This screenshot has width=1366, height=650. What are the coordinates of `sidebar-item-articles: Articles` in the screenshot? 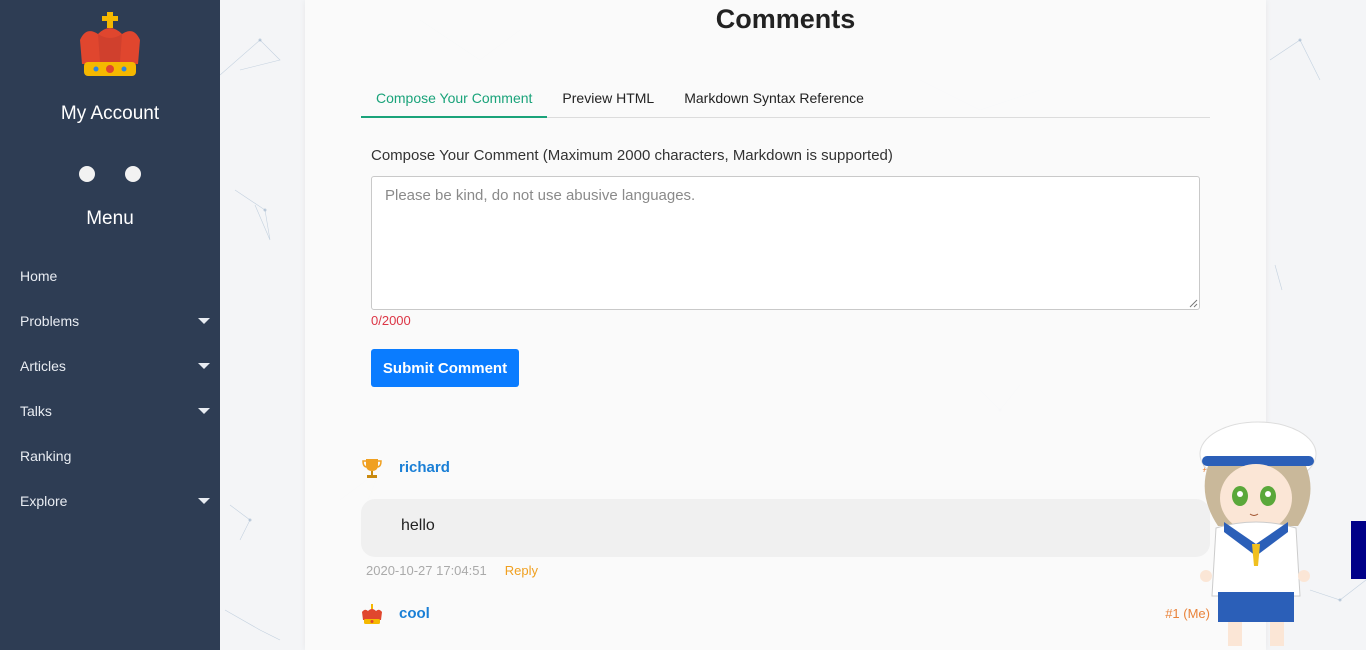 It's located at (110, 365).